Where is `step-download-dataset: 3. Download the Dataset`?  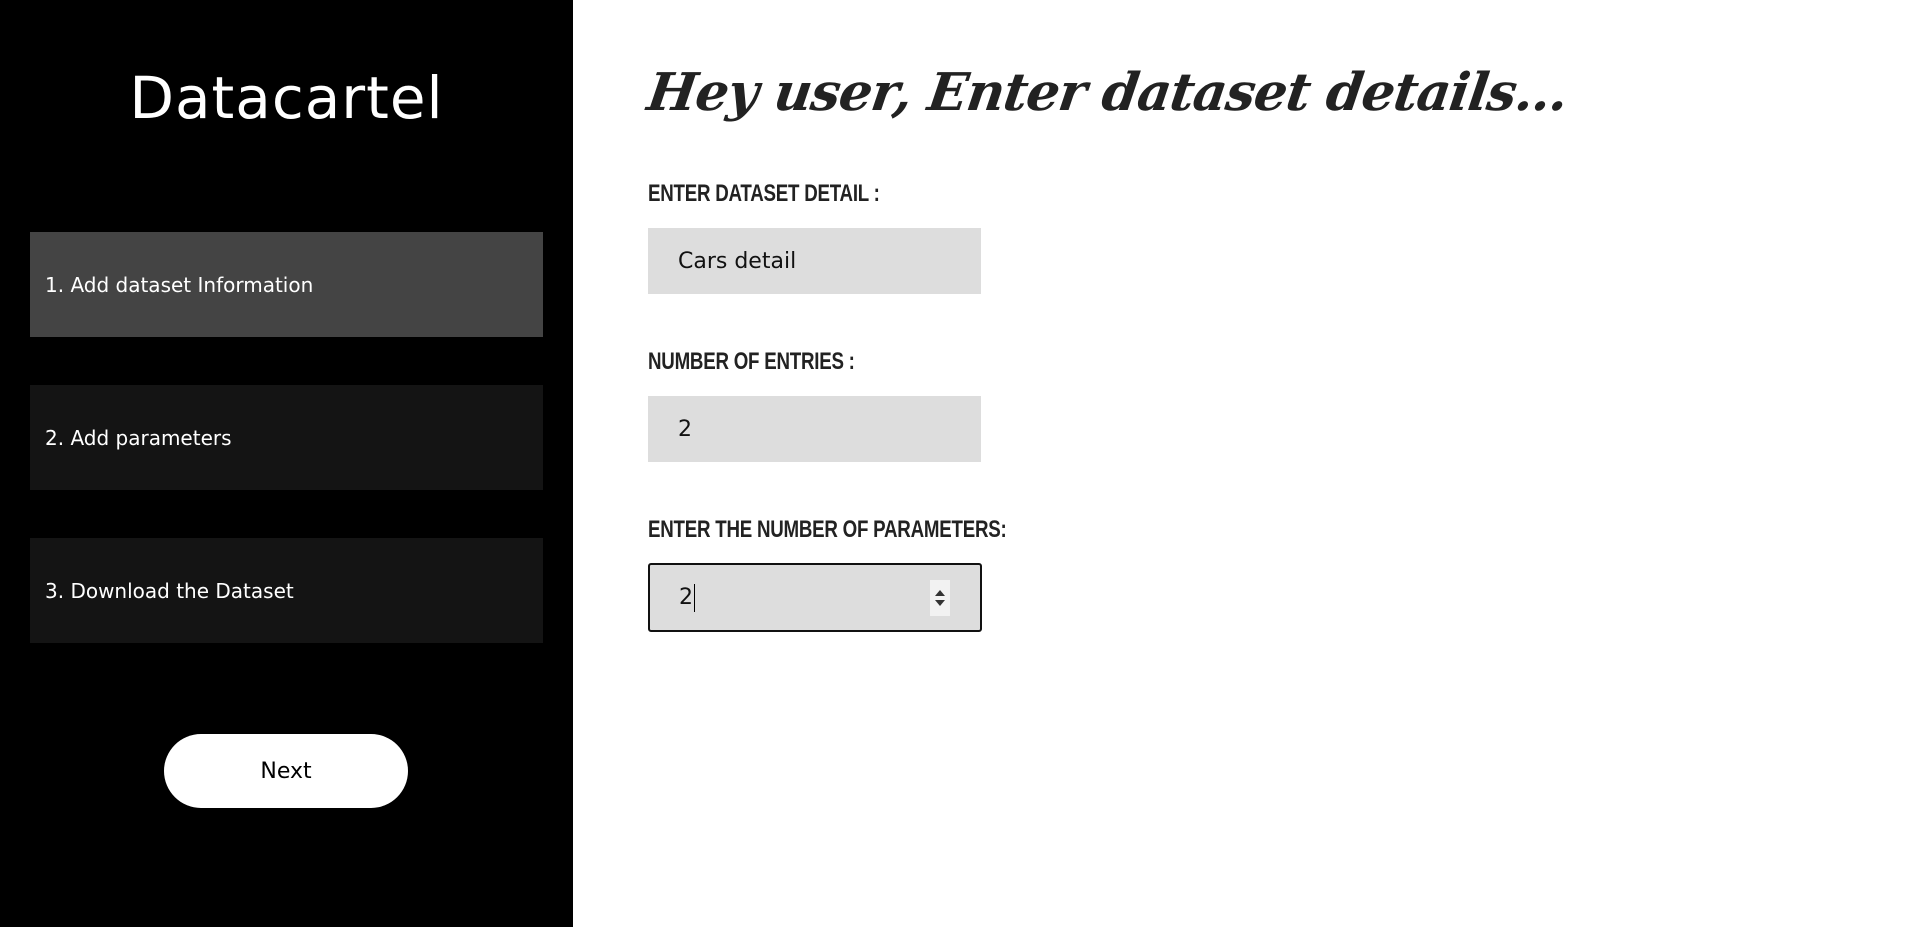
step-download-dataset: 3. Download the Dataset is located at coordinates (286, 590).